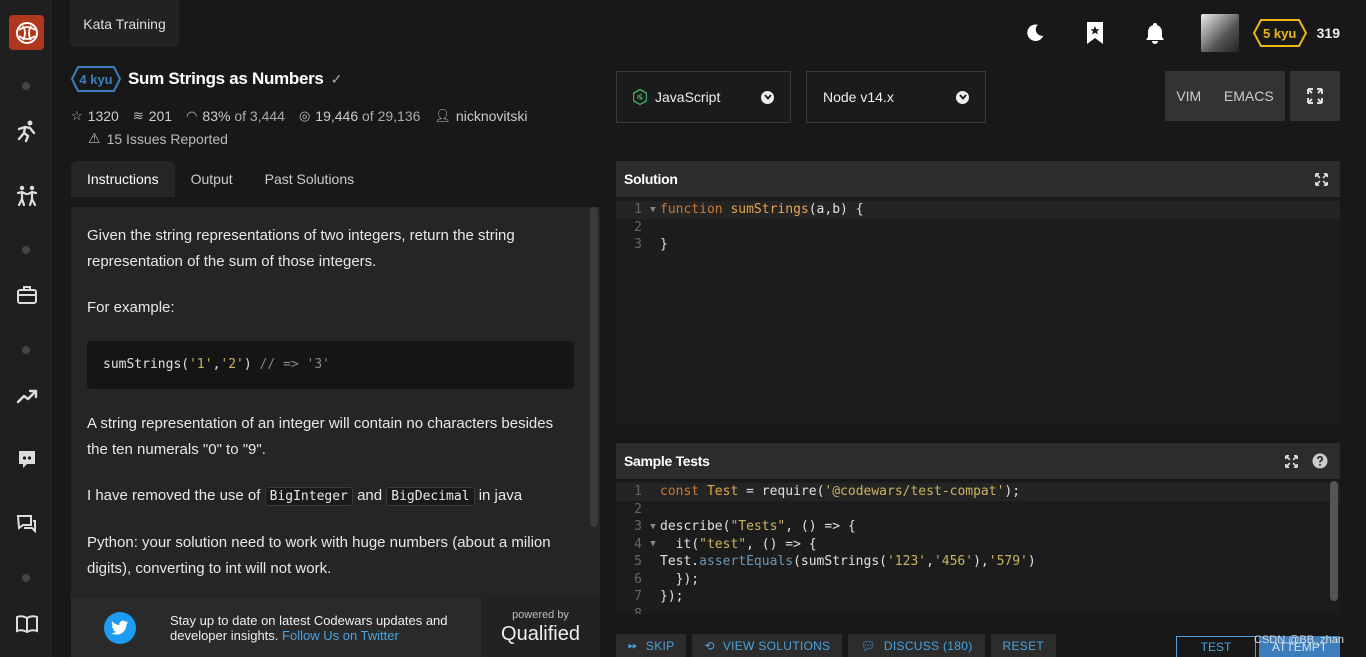 The width and height of the screenshot is (1366, 657). What do you see at coordinates (96, 79) in the screenshot?
I see `kyu-badge: 4 kyu` at bounding box center [96, 79].